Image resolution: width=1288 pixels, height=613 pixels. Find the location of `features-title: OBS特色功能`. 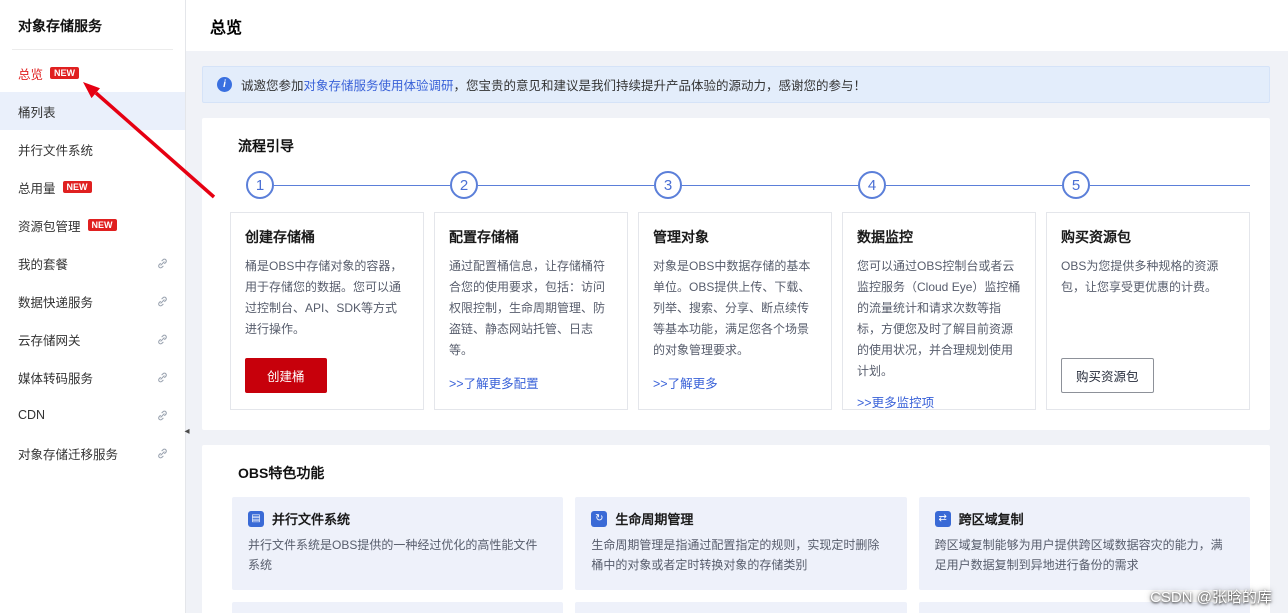

features-title: OBS特色功能 is located at coordinates (281, 473).